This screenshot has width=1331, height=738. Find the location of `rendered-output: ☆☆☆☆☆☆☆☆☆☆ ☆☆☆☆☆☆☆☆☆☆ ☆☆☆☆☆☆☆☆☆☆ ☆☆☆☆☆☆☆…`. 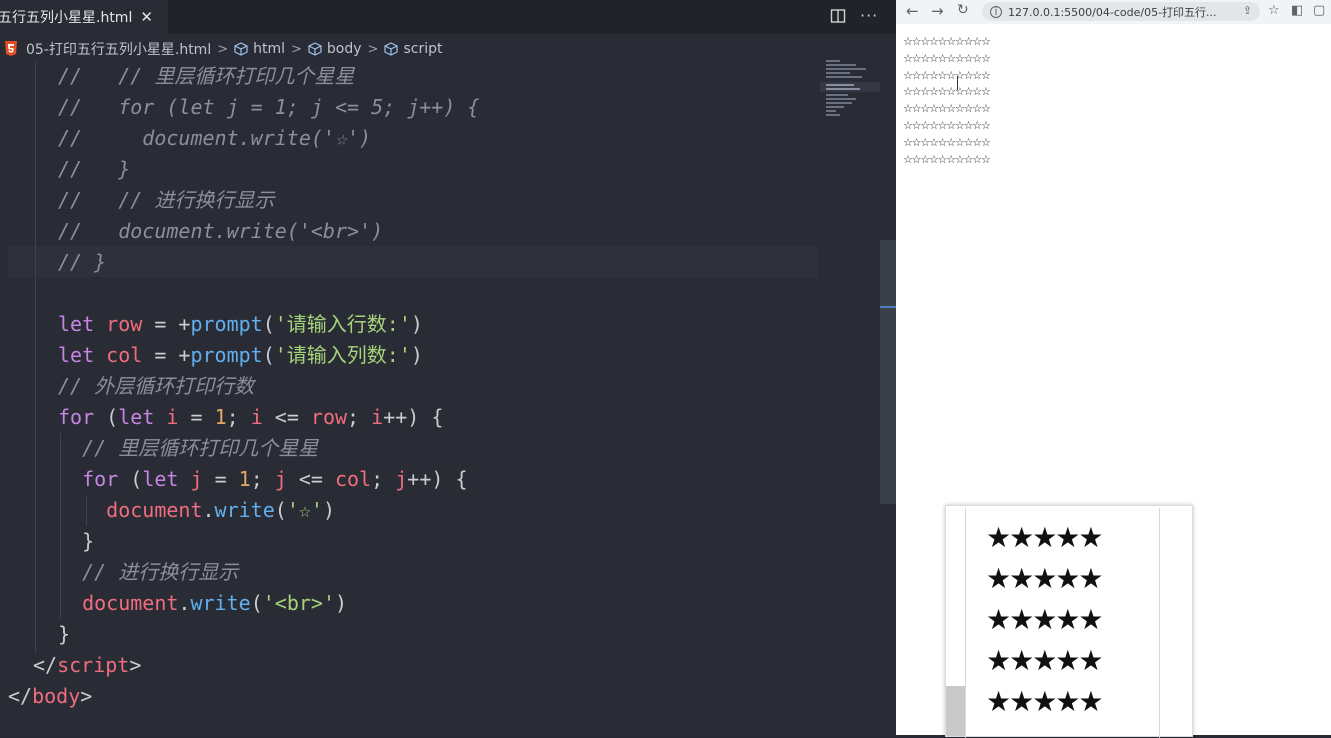

rendered-output: ☆☆☆☆☆☆☆☆☆☆ ☆☆☆☆☆☆☆☆☆☆ ☆☆☆☆☆☆☆☆☆☆ ☆☆☆☆☆☆☆… is located at coordinates (947, 101).